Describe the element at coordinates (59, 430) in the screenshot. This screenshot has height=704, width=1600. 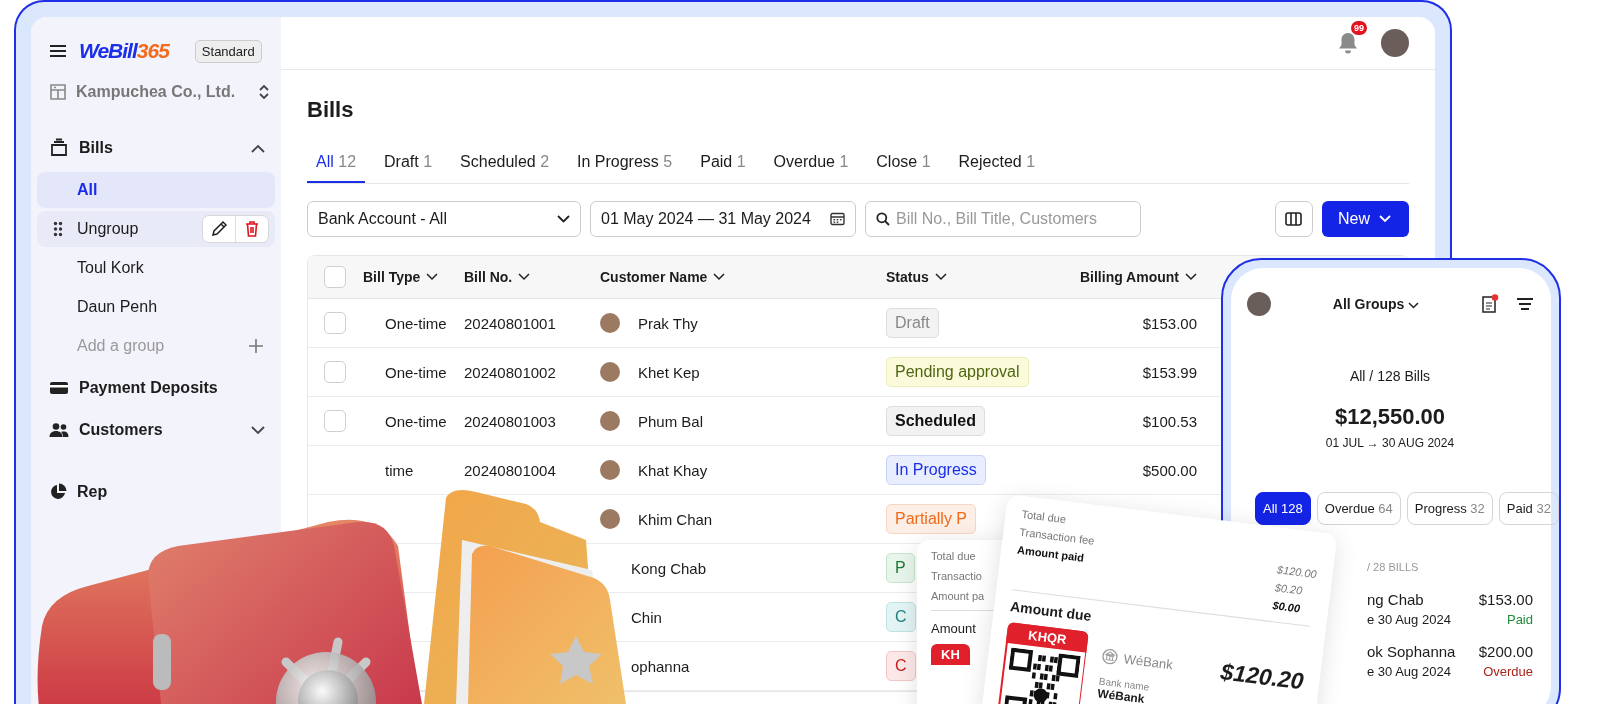
I see `people-icon` at that location.